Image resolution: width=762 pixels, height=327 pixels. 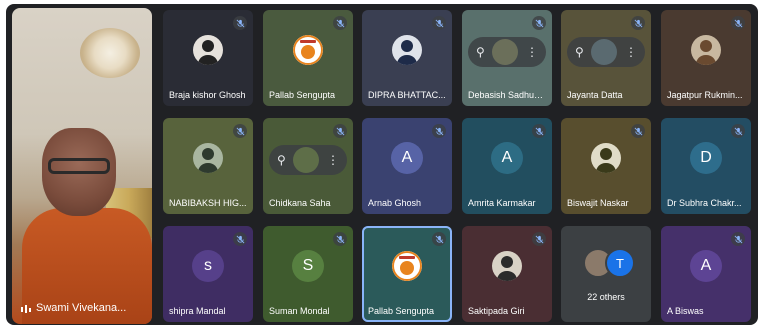 What do you see at coordinates (595, 95) in the screenshot?
I see `participant-name: Jayanta Datta` at bounding box center [595, 95].